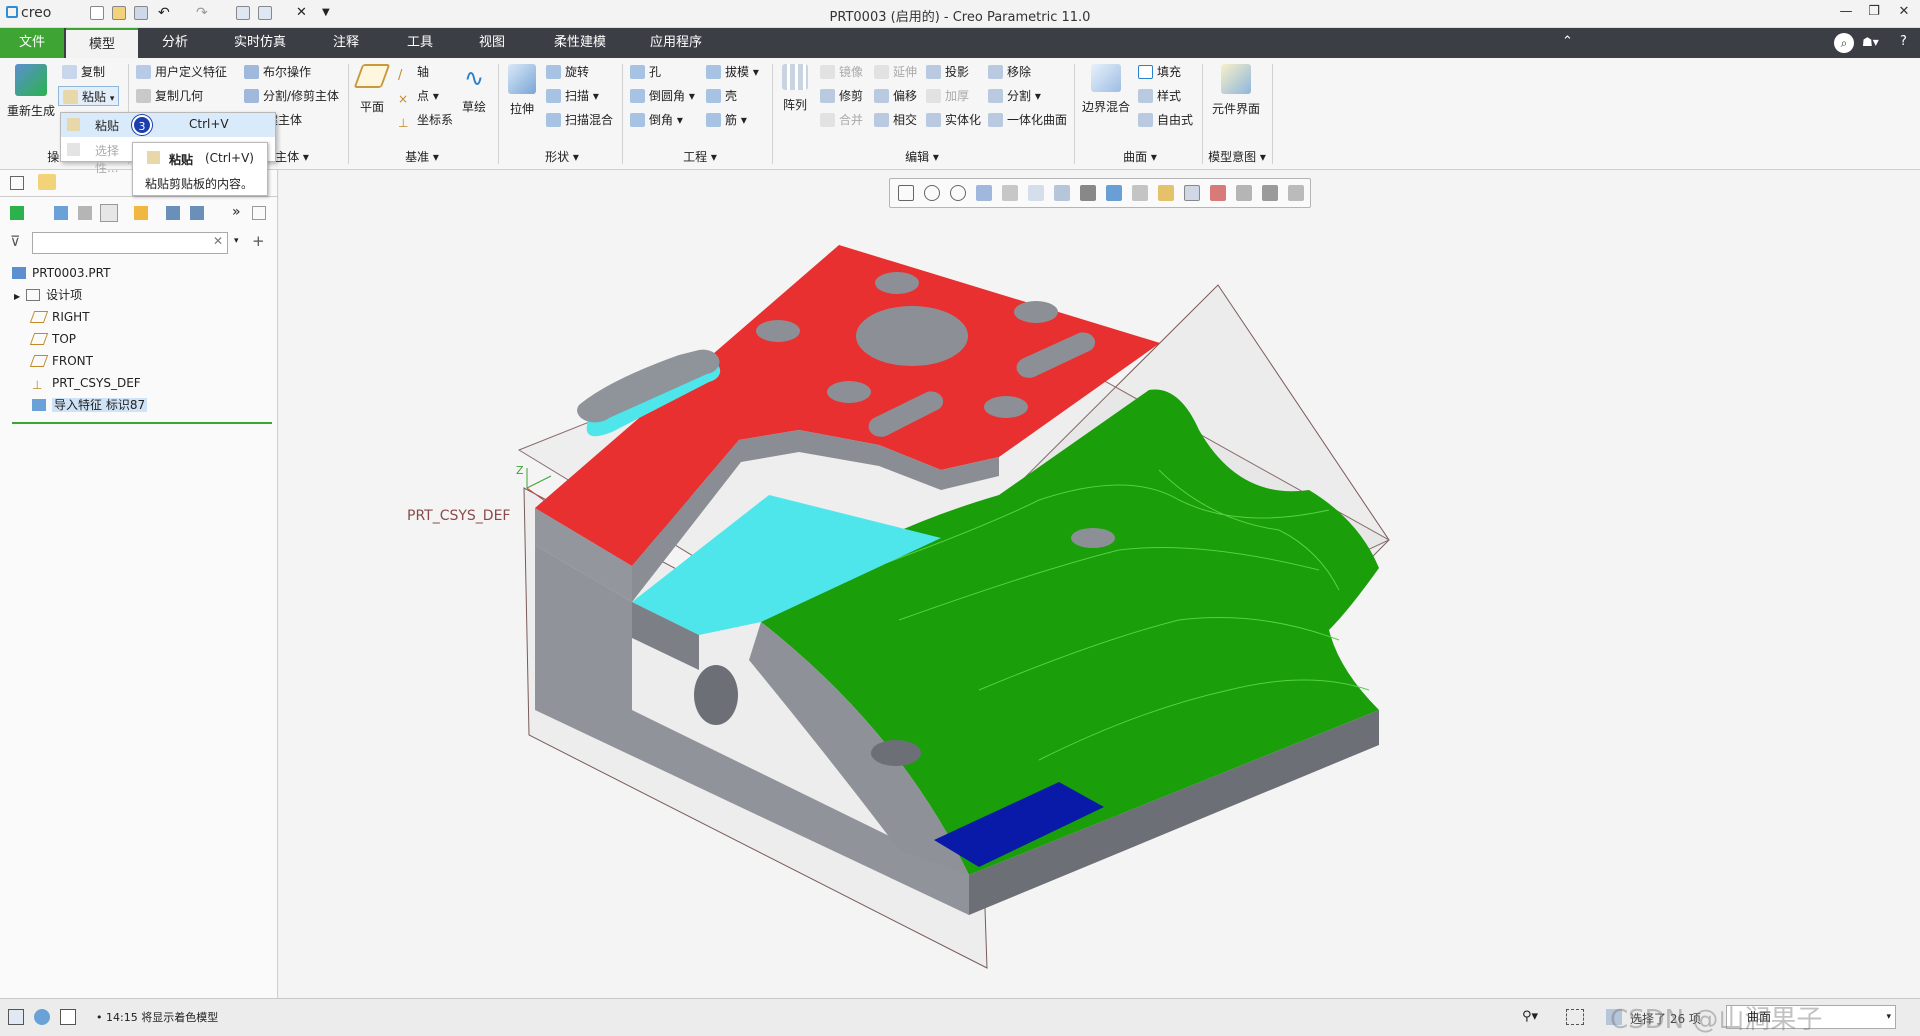  Describe the element at coordinates (61, 361) in the screenshot. I see `tree-item-front: FRONT` at that location.